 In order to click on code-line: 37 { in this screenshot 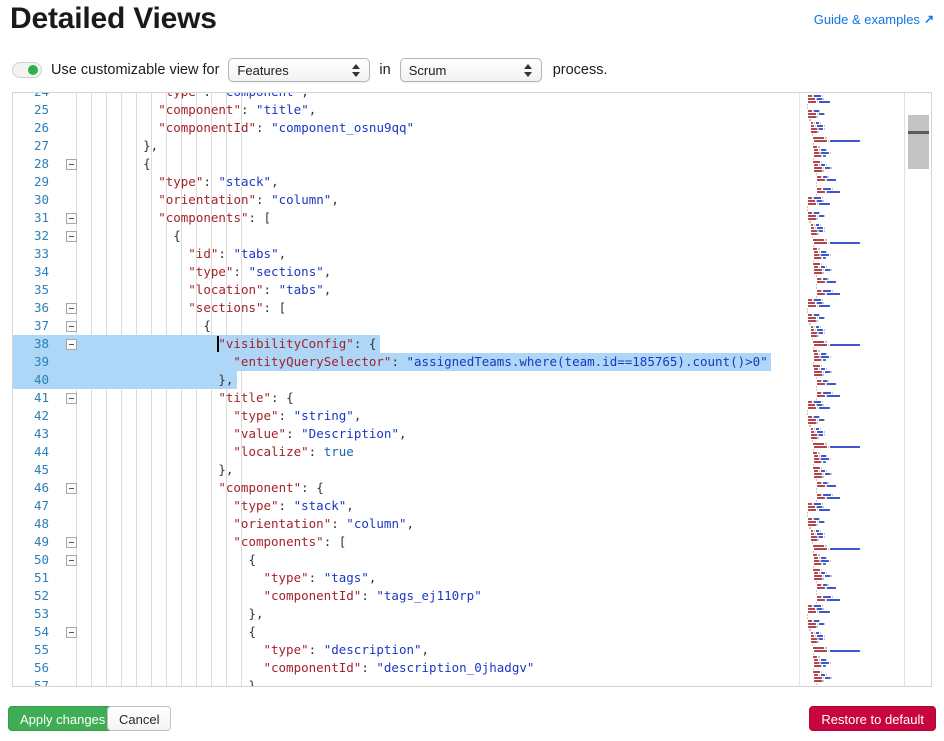, I will do `click(472, 326)`.